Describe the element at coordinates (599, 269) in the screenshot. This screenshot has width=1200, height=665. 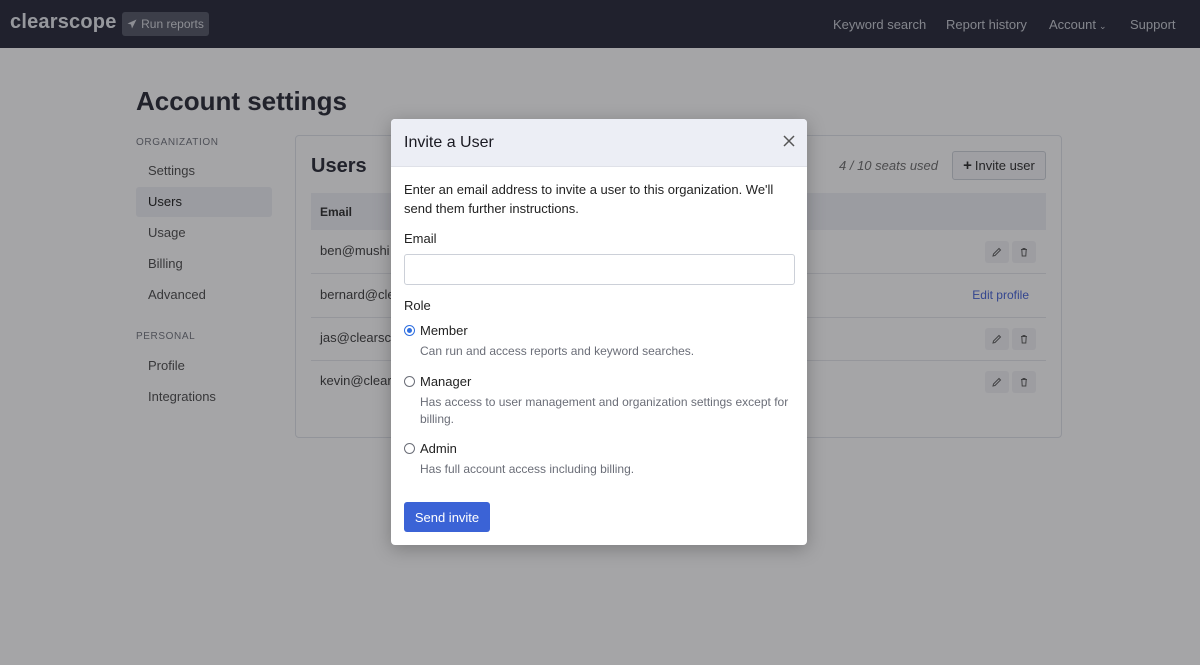
I see `email-field` at that location.